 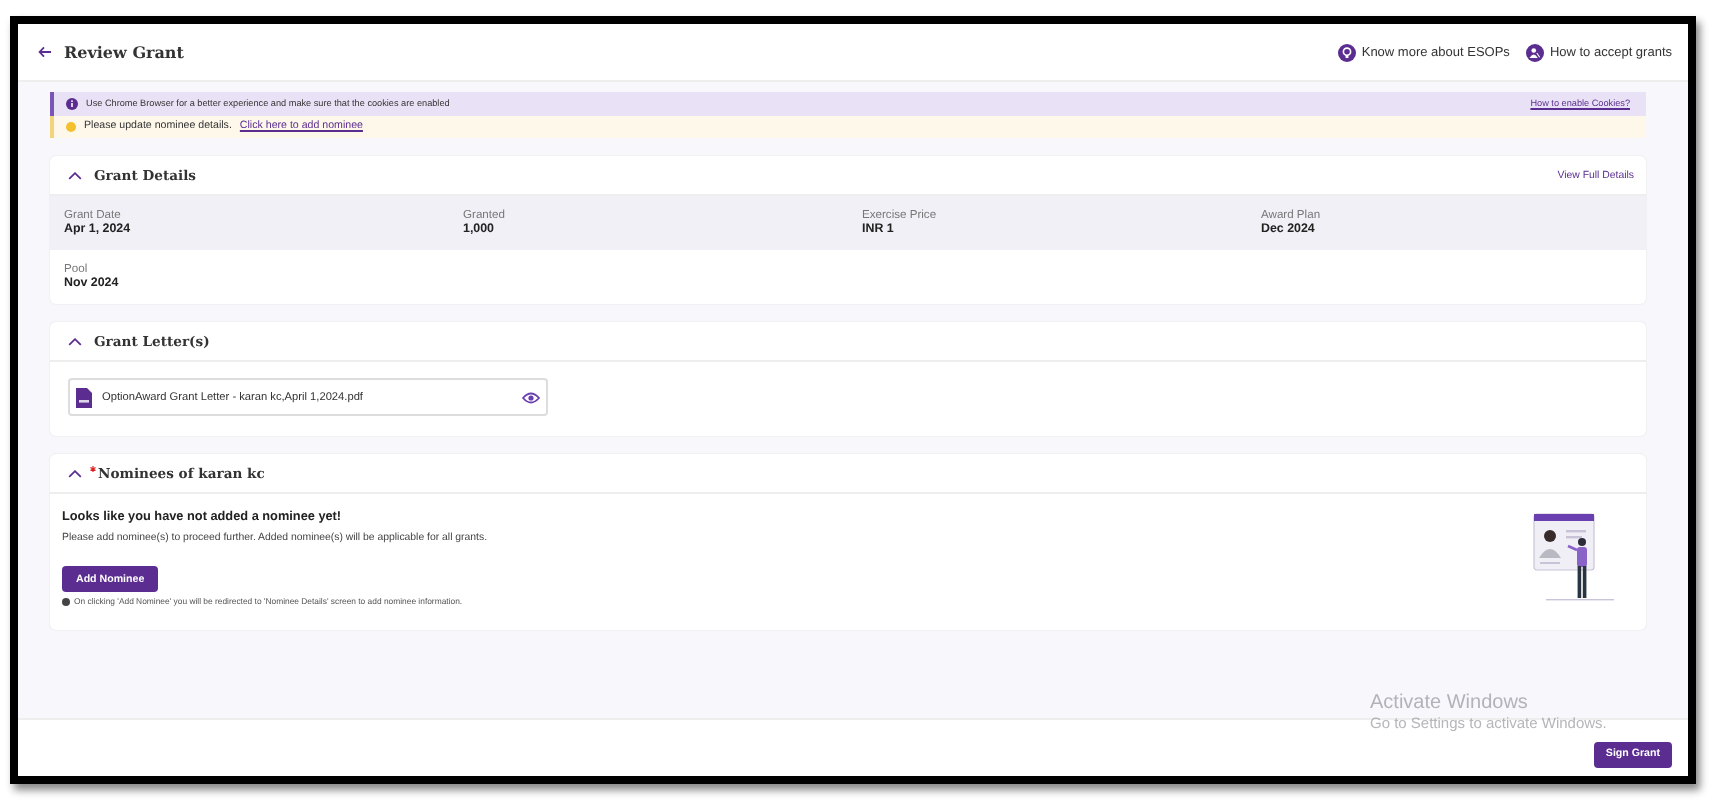 I want to click on info-dot-icon, so click(x=66, y=601).